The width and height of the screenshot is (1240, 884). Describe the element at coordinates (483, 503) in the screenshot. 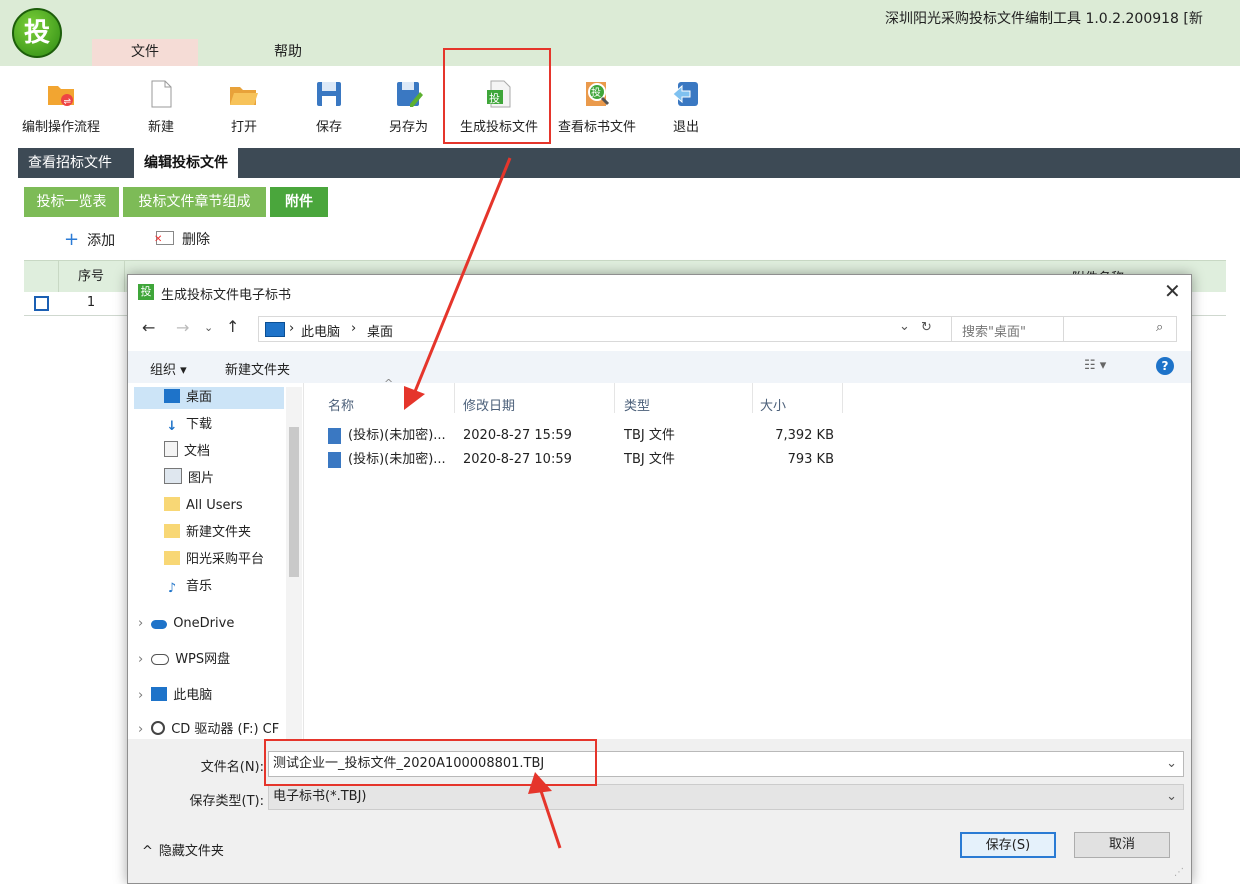

I see `annotation-arrows` at that location.